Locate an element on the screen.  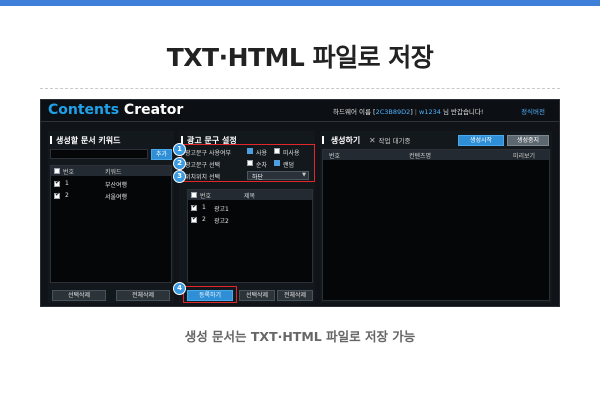
content-table: 번호 컨텐츠명 미리보기 is located at coordinates (436, 225).